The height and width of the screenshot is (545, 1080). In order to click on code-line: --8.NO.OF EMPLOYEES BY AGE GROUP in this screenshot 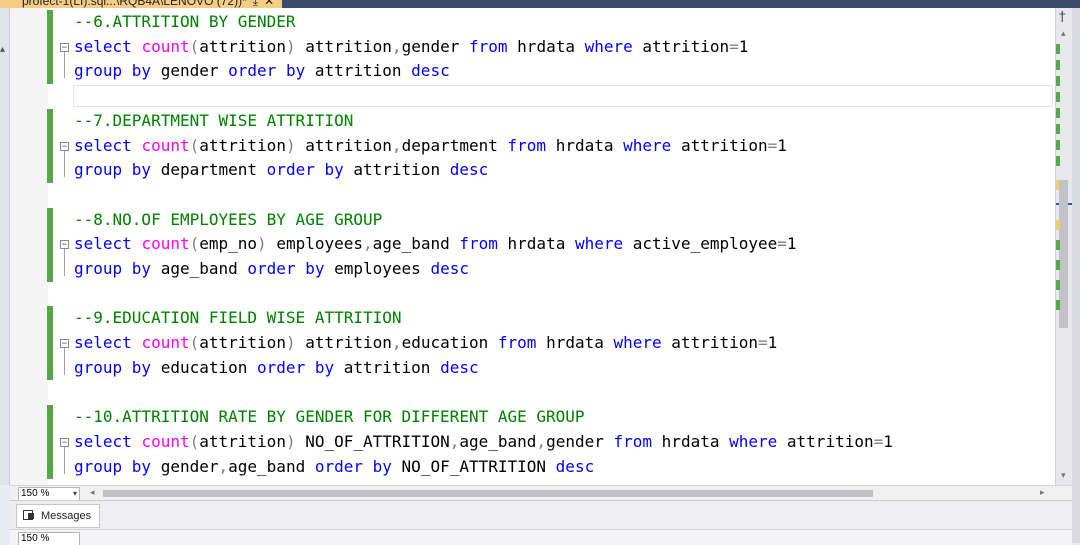, I will do `click(228, 220)`.